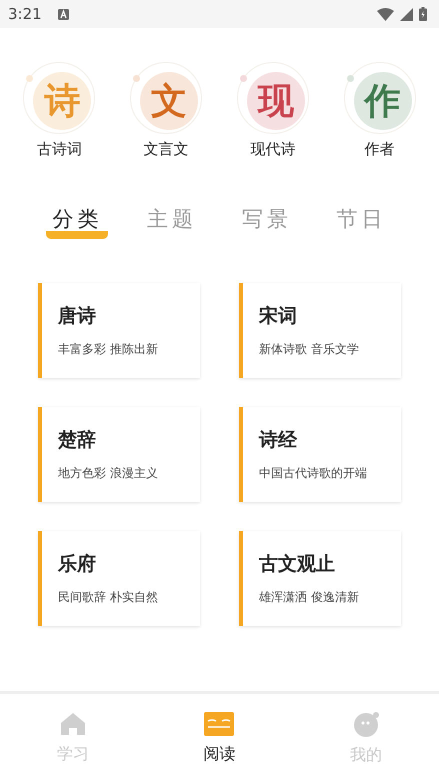 This screenshot has width=439, height=782. What do you see at coordinates (108, 473) in the screenshot?
I see `card-subtitle: 地方色彩 浪漫主义` at bounding box center [108, 473].